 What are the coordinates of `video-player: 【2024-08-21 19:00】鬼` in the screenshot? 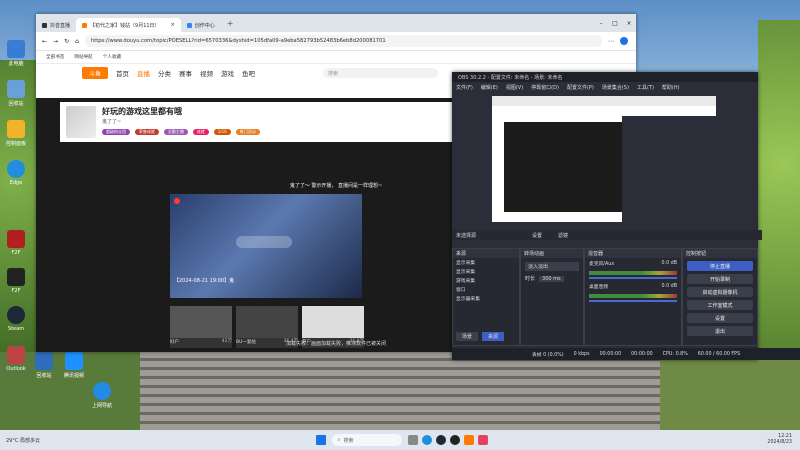 It's located at (266, 246).